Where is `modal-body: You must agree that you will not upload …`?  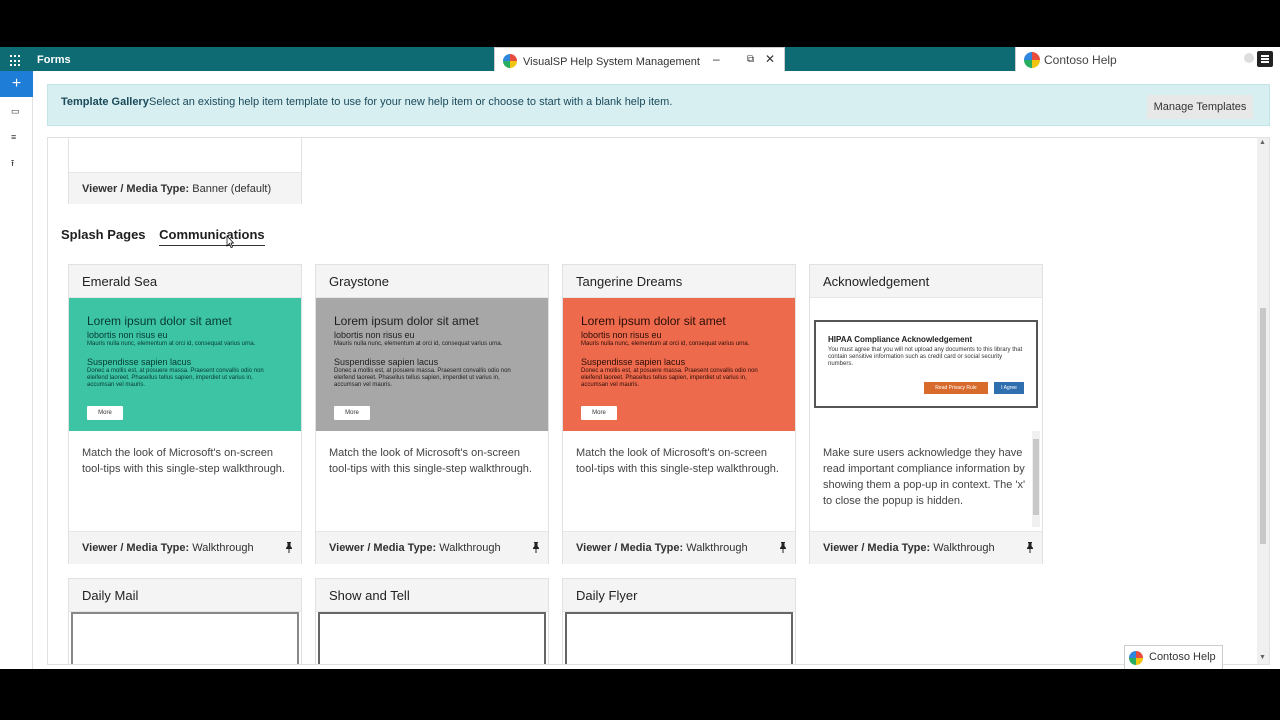
modal-body: You must agree that you will not upload … is located at coordinates (925, 357).